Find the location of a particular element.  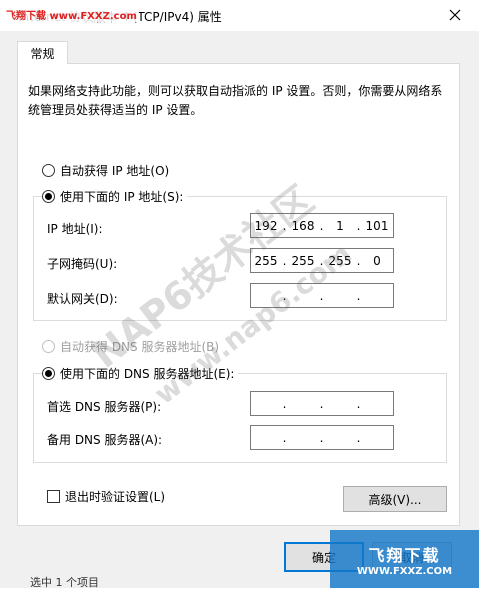

ip-octet: 101 is located at coordinates (377, 225).